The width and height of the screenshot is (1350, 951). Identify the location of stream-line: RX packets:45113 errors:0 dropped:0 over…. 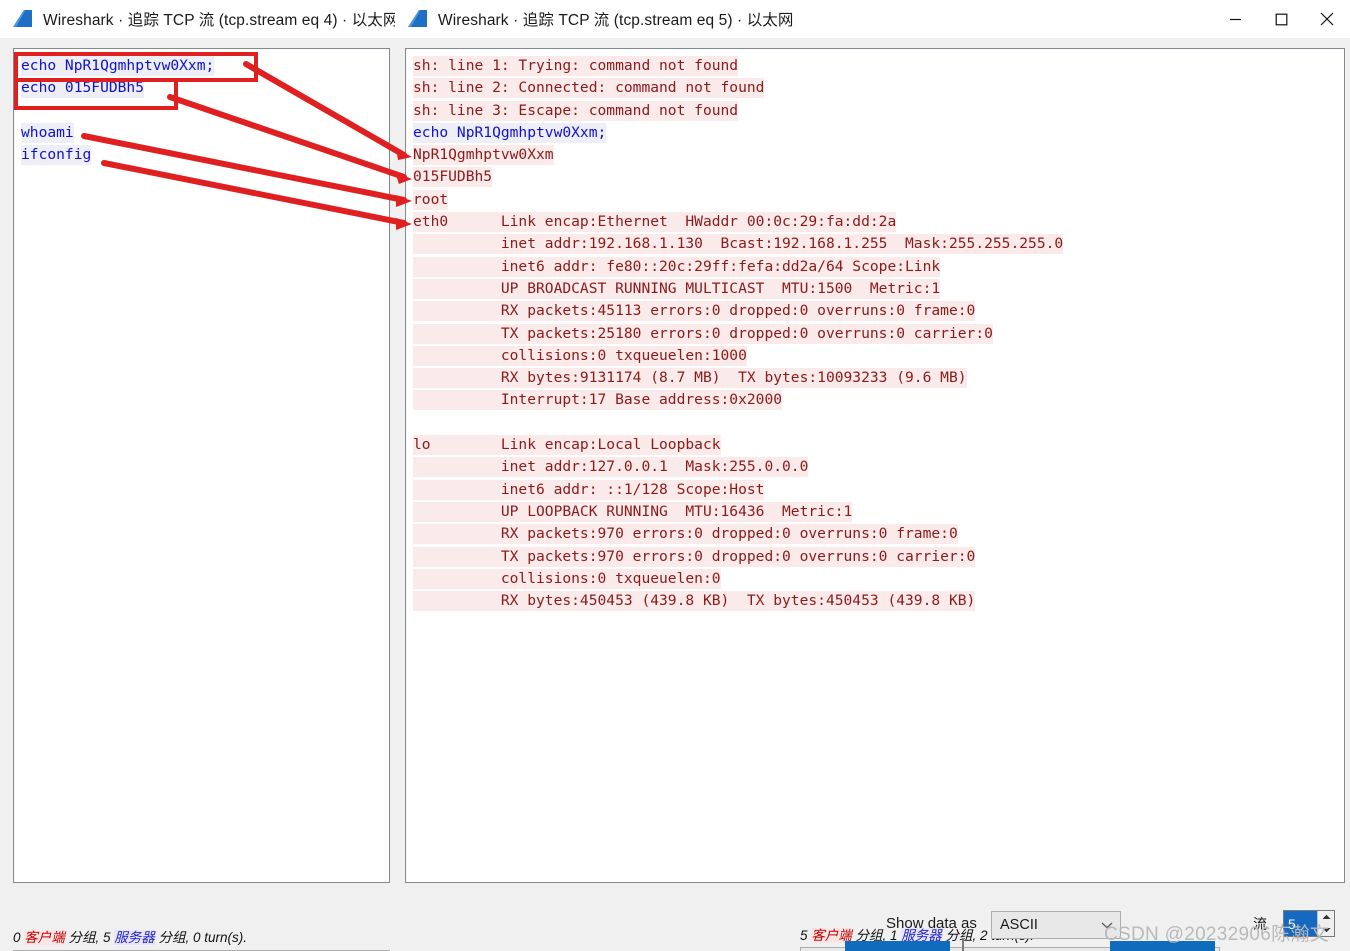
(878, 311).